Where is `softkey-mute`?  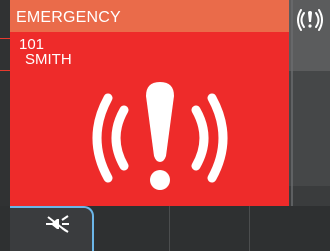
softkey-mute is located at coordinates (52, 228).